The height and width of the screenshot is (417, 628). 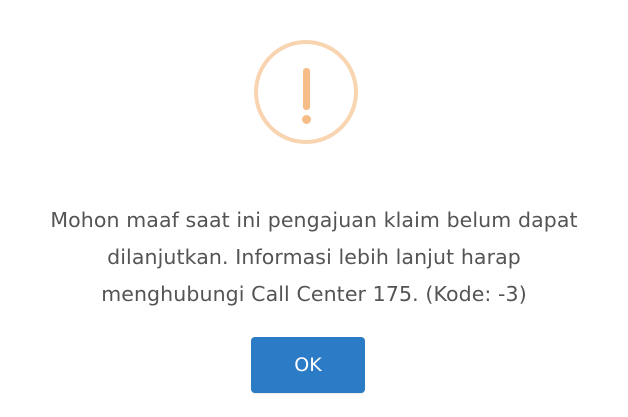 I want to click on alert-message-line: menghubungi Call Center 175. (Kode: -3), so click(x=314, y=294).